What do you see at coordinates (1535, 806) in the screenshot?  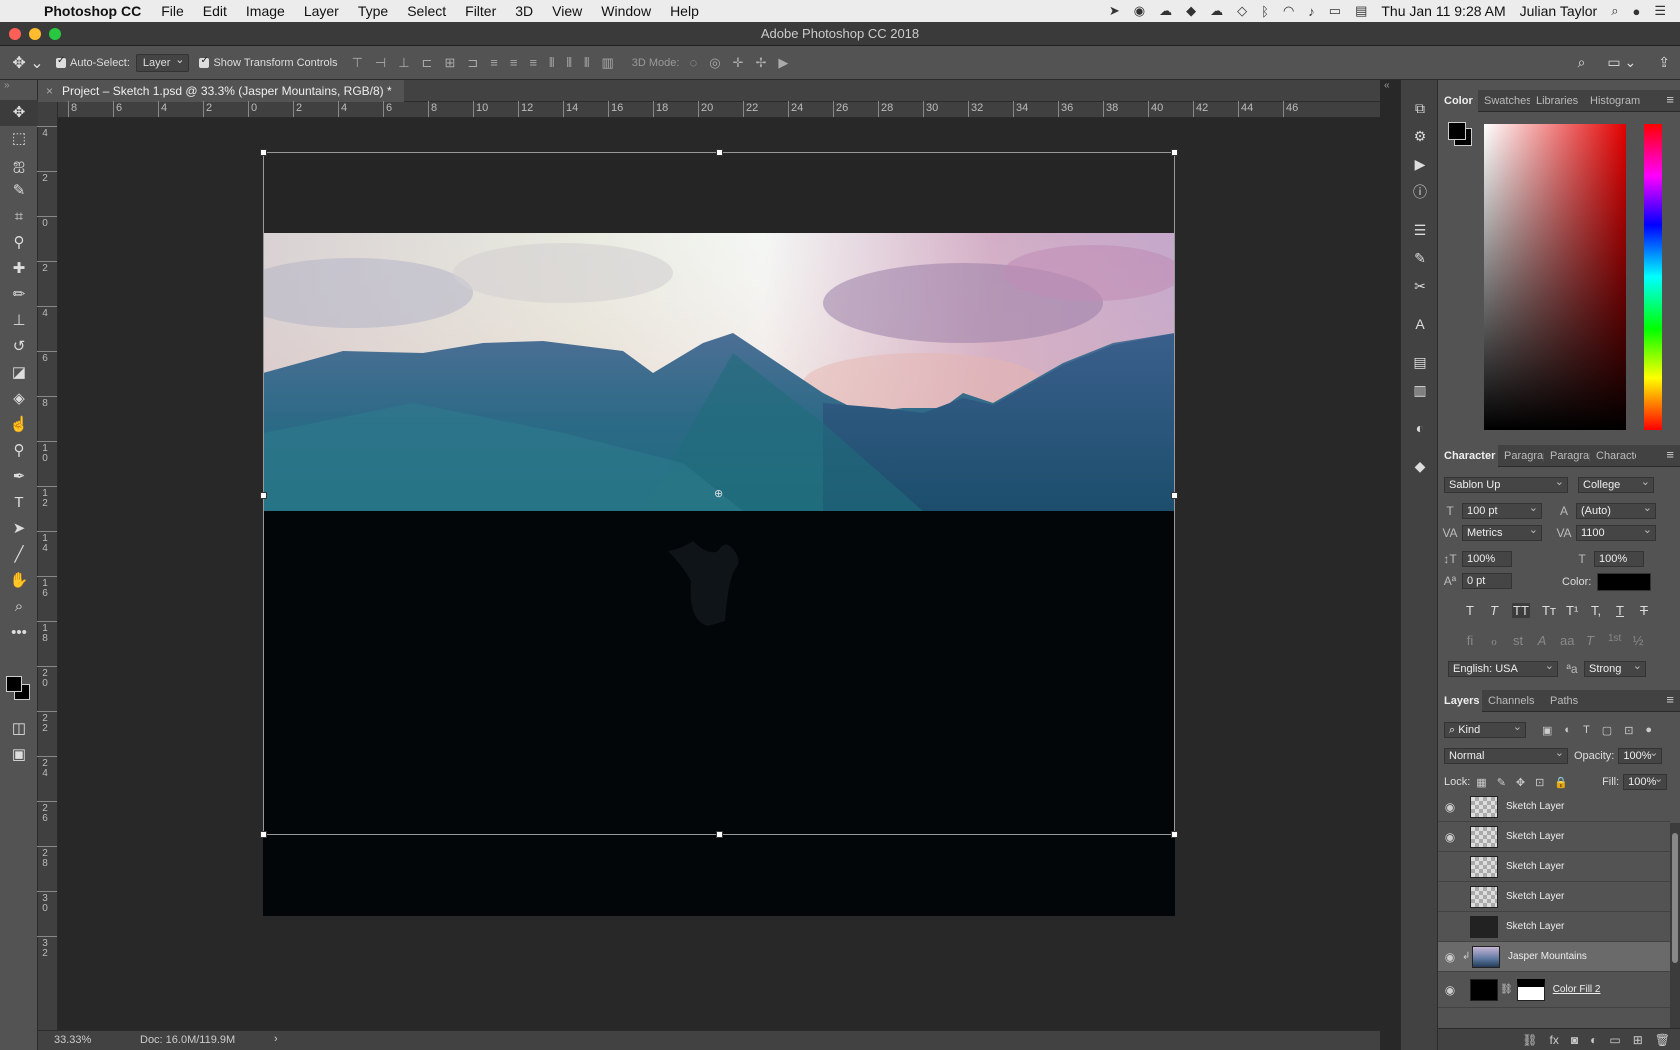 I see `layer-name: Sketch Layer` at bounding box center [1535, 806].